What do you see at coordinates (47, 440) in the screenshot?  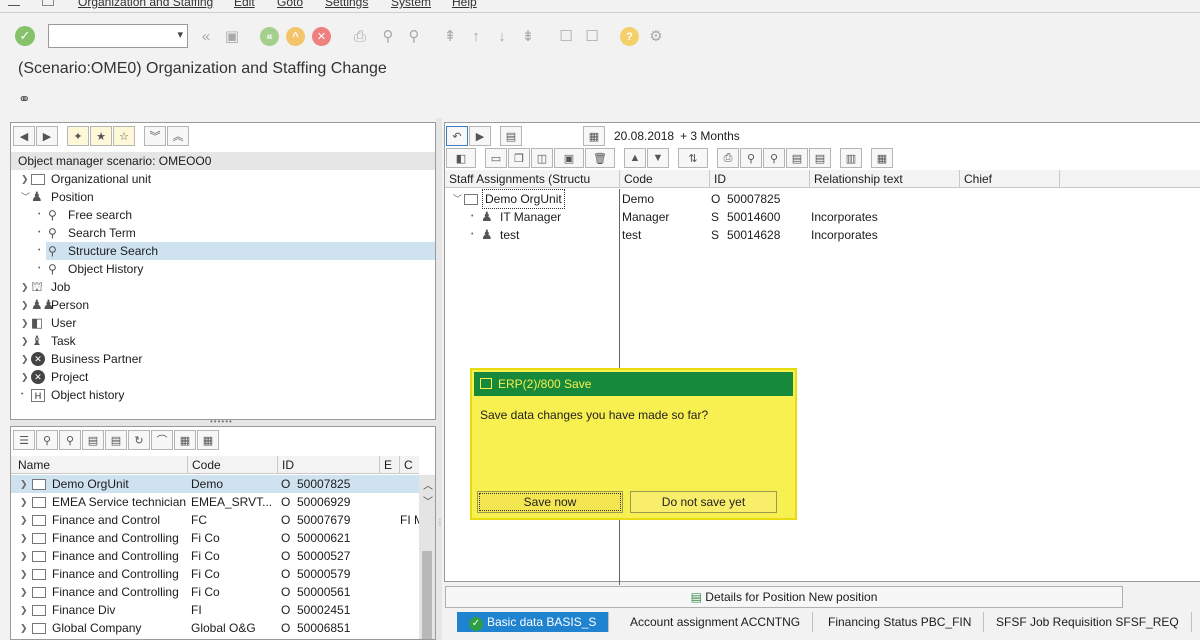 I see `search-binoculars-icon: ⚲` at bounding box center [47, 440].